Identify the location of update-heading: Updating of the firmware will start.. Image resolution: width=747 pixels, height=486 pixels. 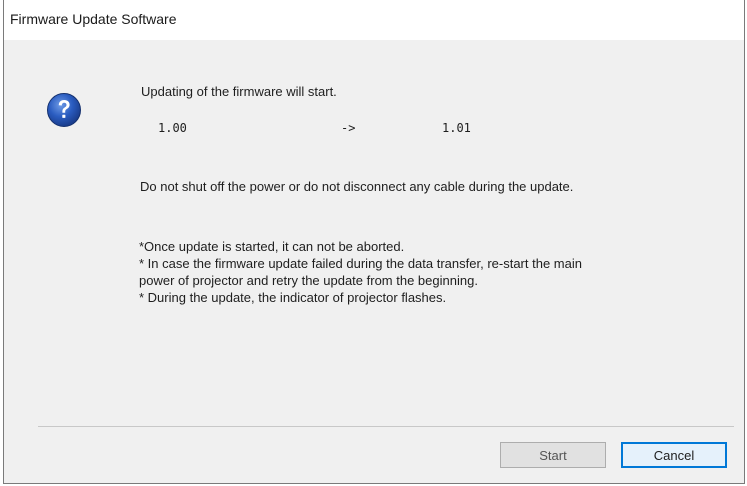
(239, 91).